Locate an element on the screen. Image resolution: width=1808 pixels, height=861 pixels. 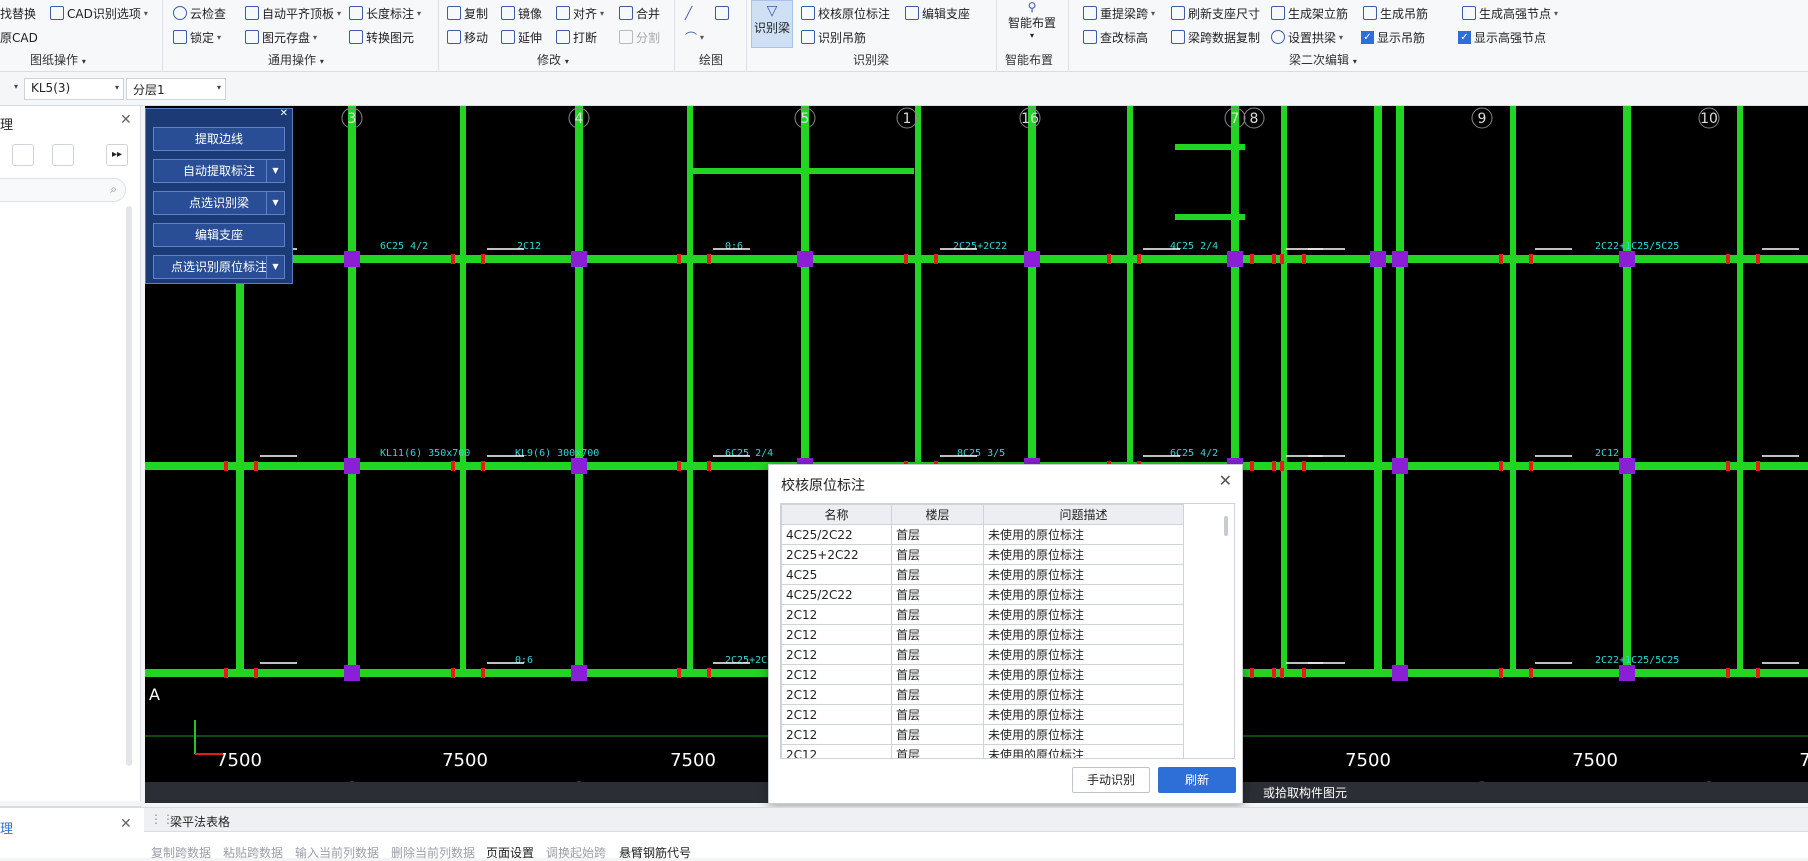
tab-bar: ⋮⋮ 梁平法表格 is located at coordinates (976, 820).